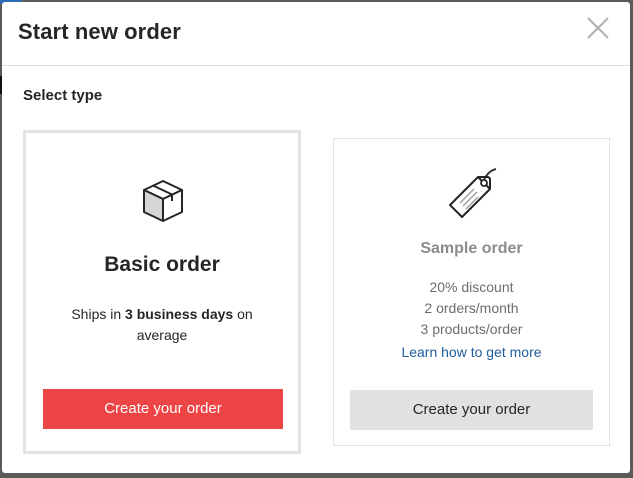 Image resolution: width=633 pixels, height=478 pixels. I want to click on create-basic-order-button: Create your order, so click(163, 409).